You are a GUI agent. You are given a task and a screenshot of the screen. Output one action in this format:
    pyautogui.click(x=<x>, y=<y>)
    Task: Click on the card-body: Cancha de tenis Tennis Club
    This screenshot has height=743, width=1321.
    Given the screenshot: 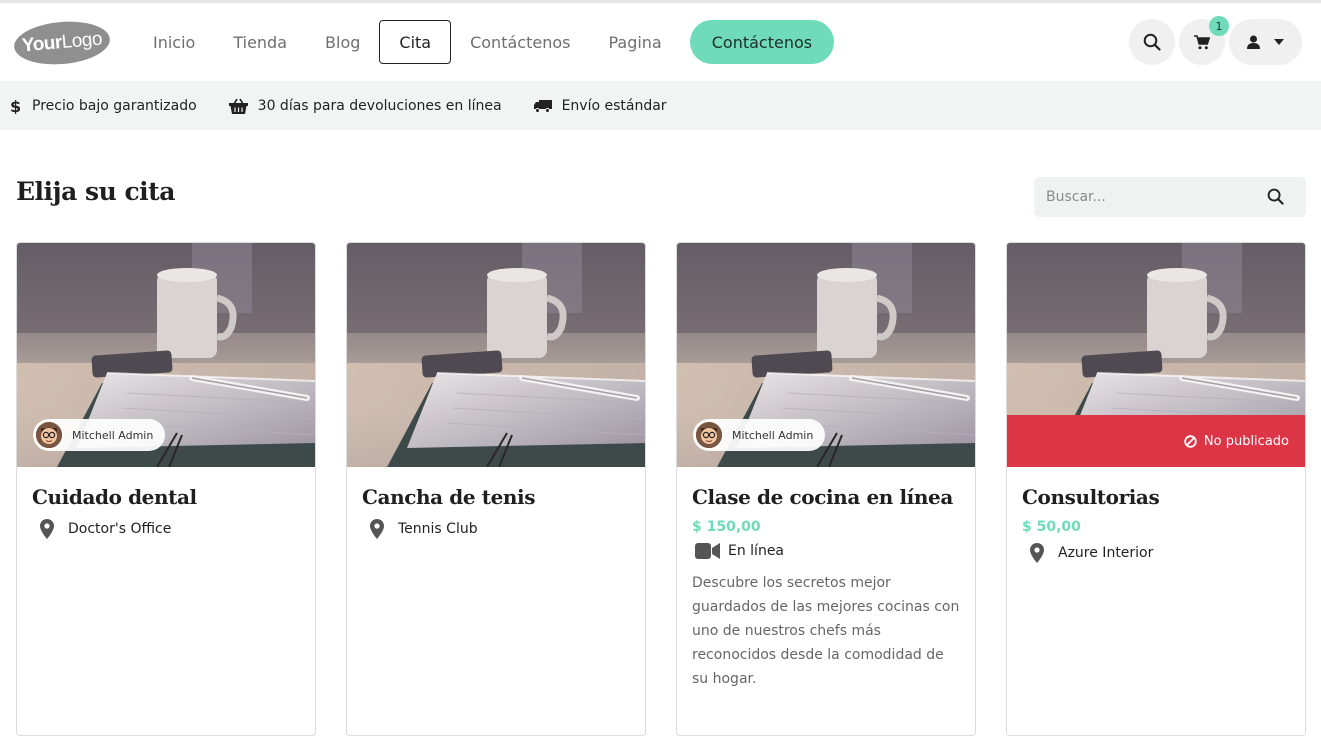 What is the action you would take?
    pyautogui.click(x=497, y=511)
    